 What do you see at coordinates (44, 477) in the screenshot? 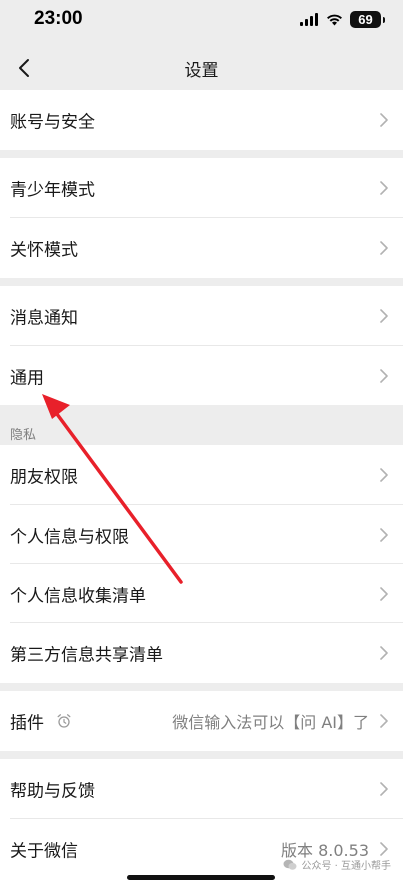
I see `settings-item-label: 朋友权限` at bounding box center [44, 477].